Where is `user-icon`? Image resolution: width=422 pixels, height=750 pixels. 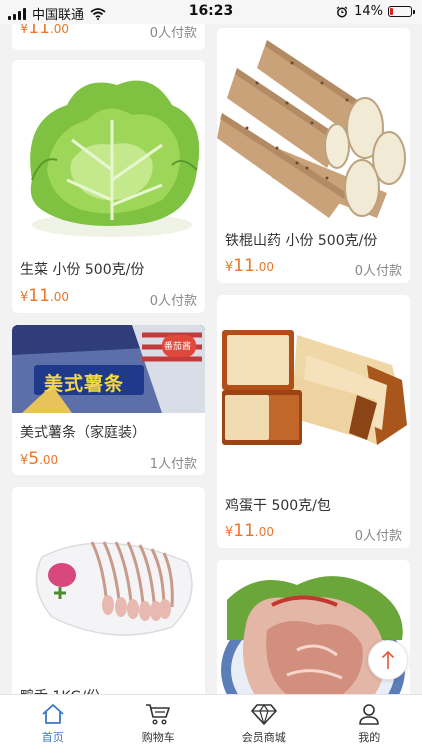 user-icon is located at coordinates (369, 714).